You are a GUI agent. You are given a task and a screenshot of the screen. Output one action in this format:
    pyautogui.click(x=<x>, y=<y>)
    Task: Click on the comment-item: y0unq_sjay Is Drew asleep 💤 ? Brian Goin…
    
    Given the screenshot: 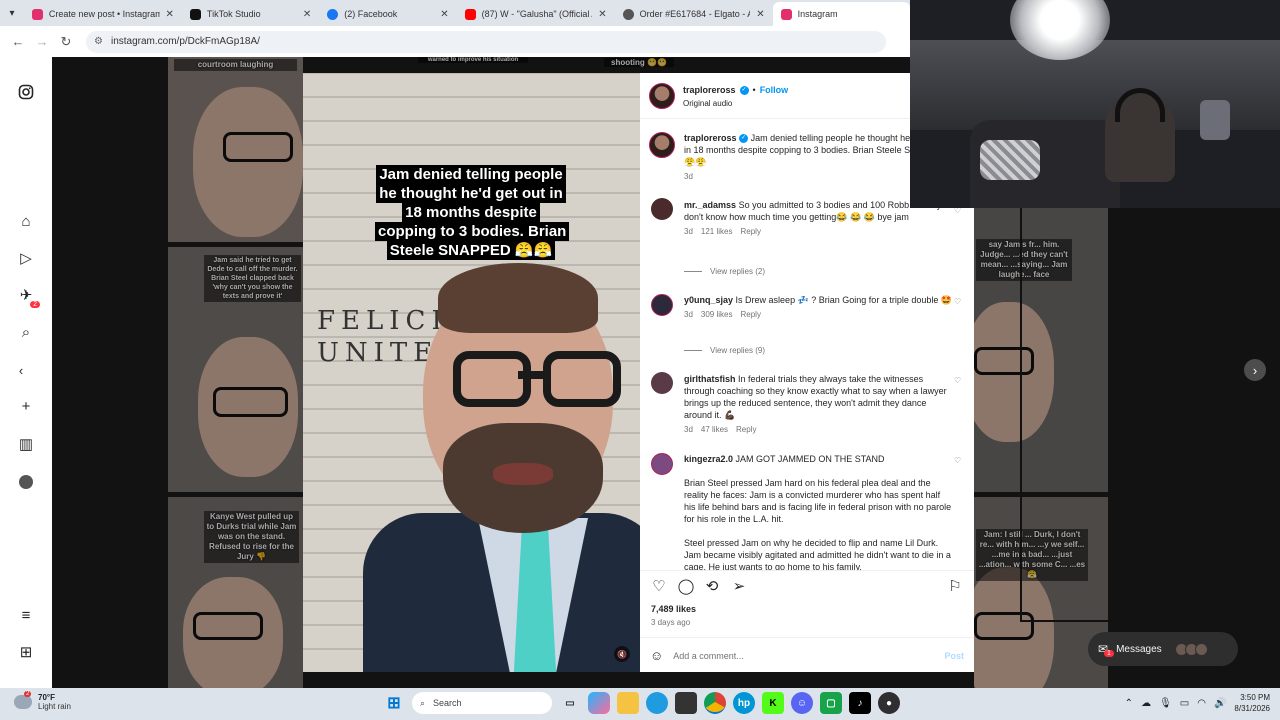 What is the action you would take?
    pyautogui.click(x=819, y=307)
    